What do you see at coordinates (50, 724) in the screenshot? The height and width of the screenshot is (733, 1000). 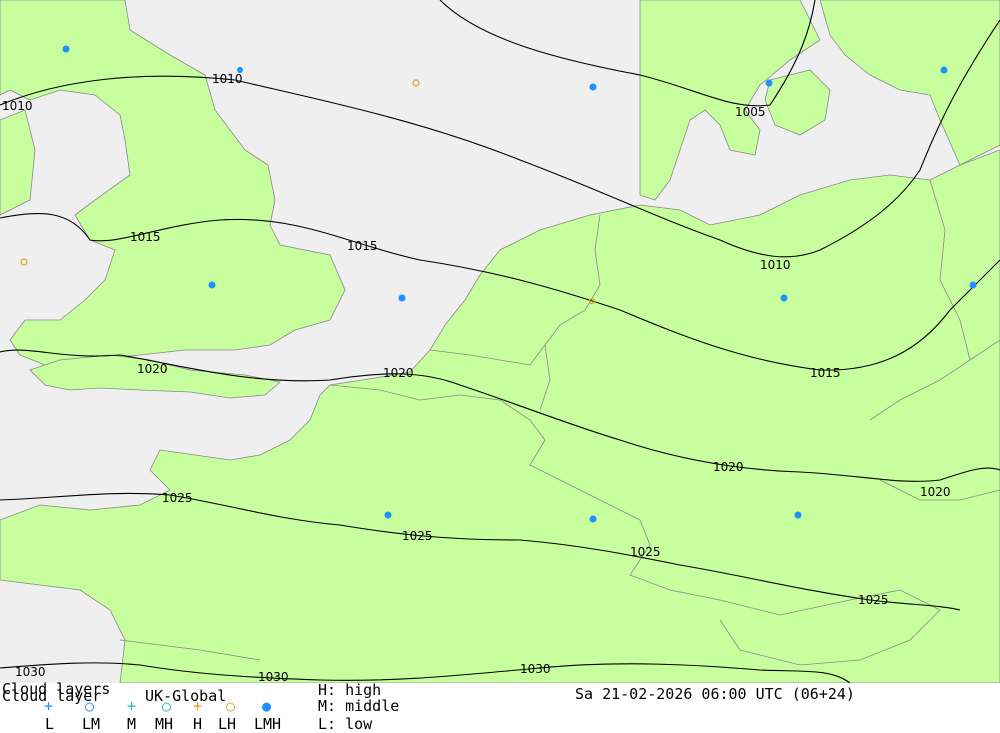 I see `legend-label-L: L` at bounding box center [50, 724].